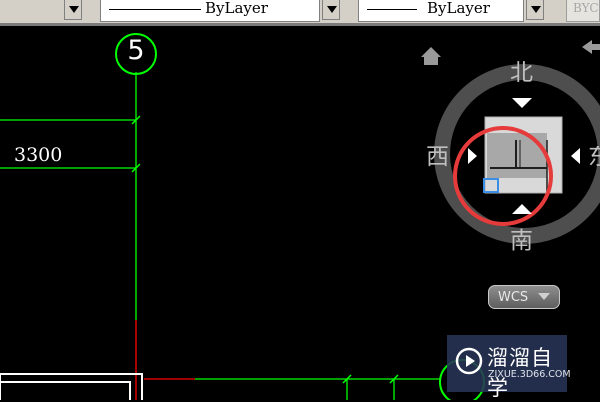 The height and width of the screenshot is (402, 600). What do you see at coordinates (594, 157) in the screenshot?
I see `compass-east-label: 东` at bounding box center [594, 157].